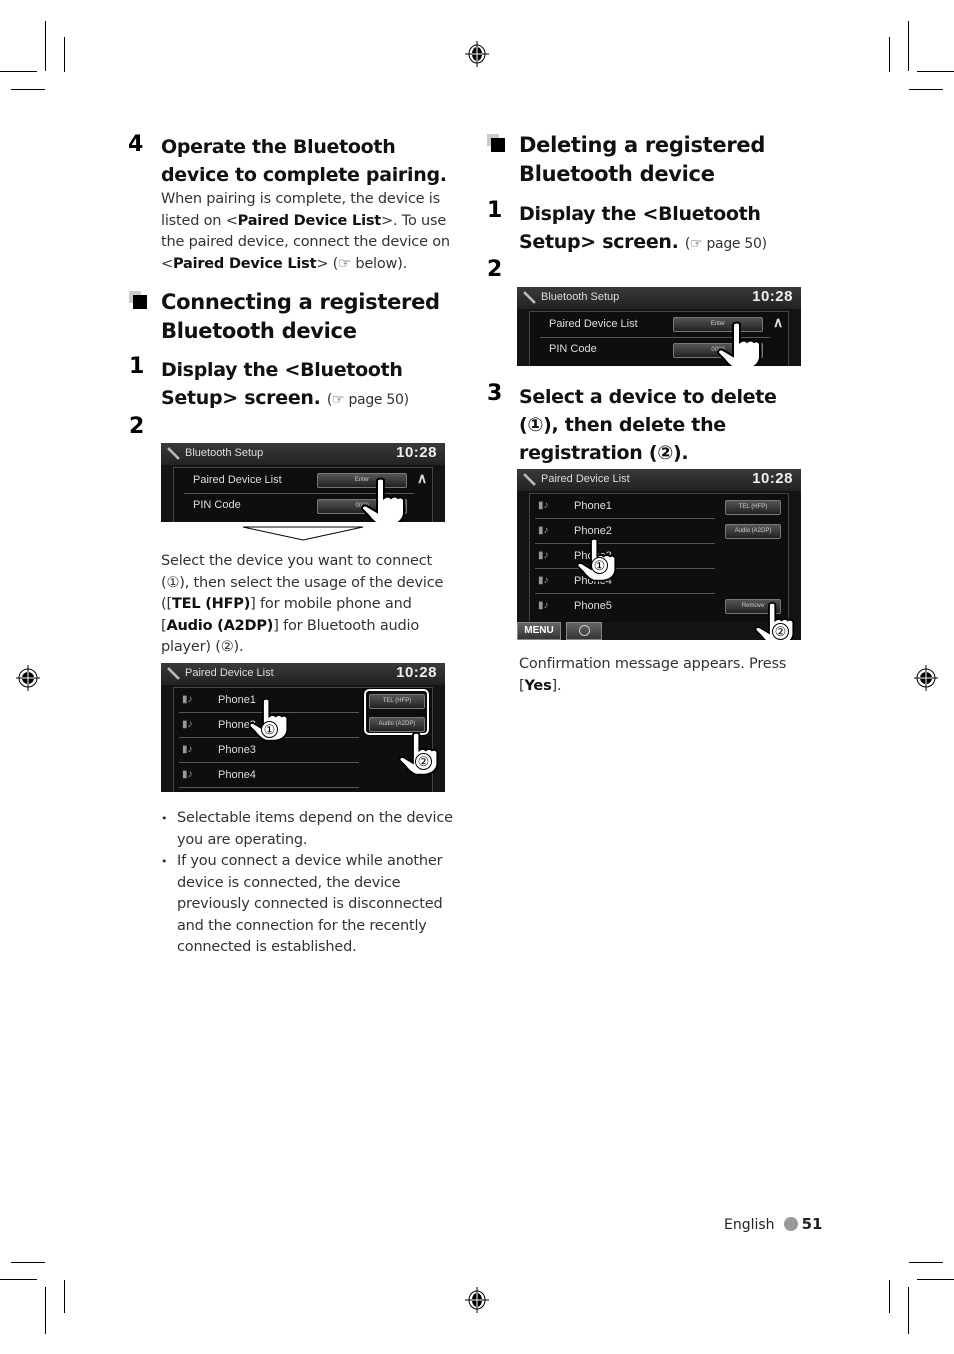 This screenshot has width=954, height=1354. Describe the element at coordinates (495, 393) in the screenshot. I see `step-number: 3` at that location.